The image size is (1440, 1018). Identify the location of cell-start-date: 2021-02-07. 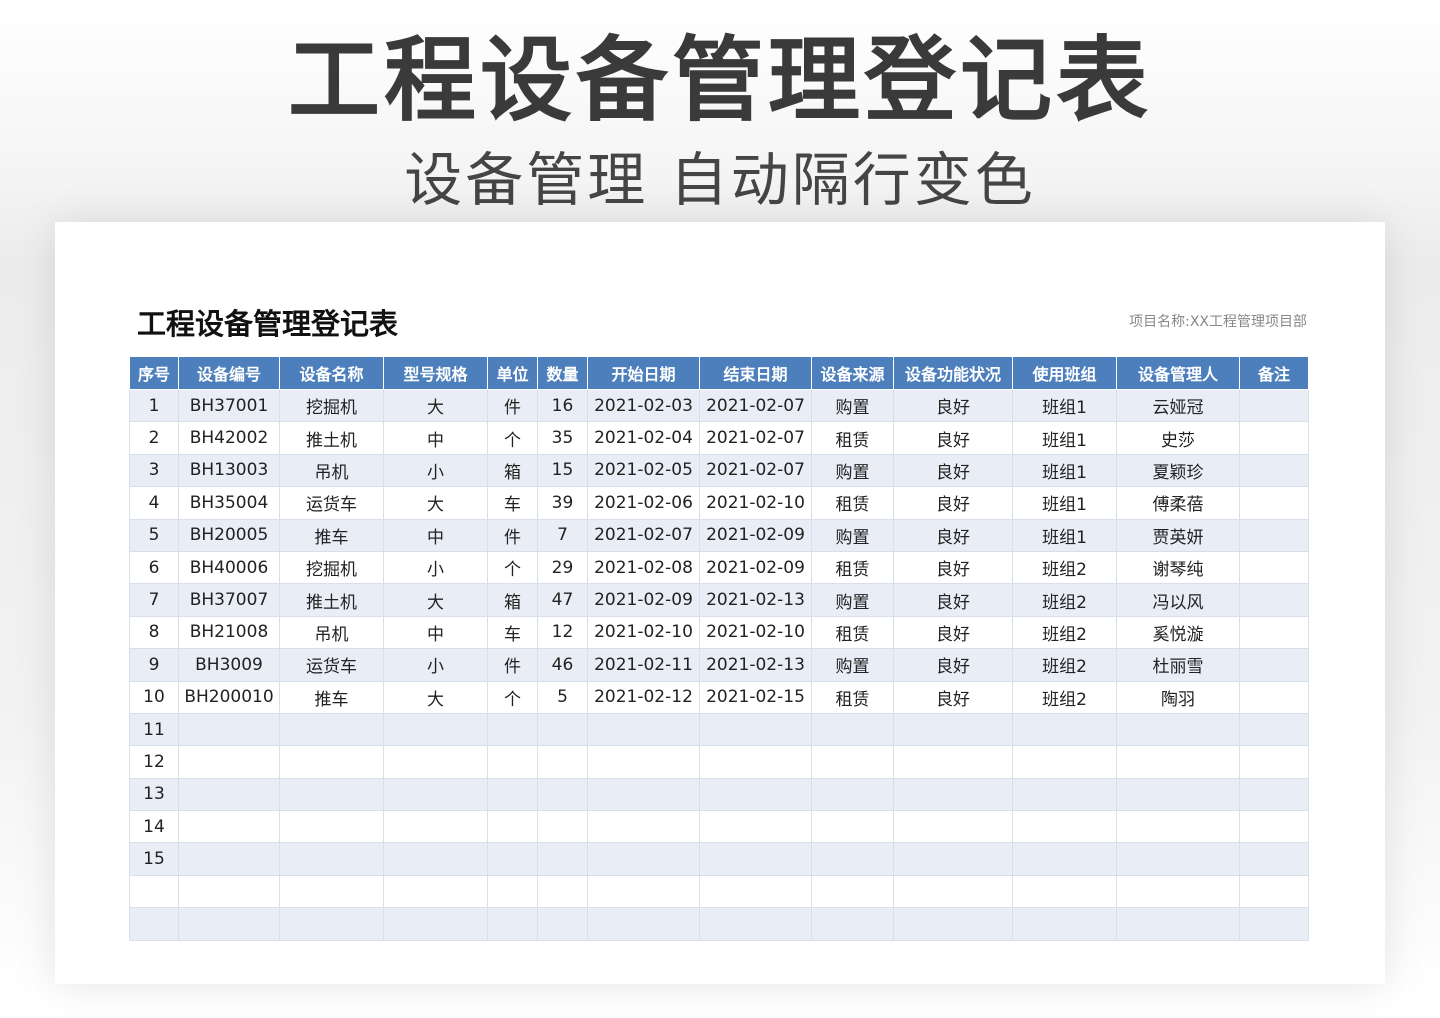
(643, 535).